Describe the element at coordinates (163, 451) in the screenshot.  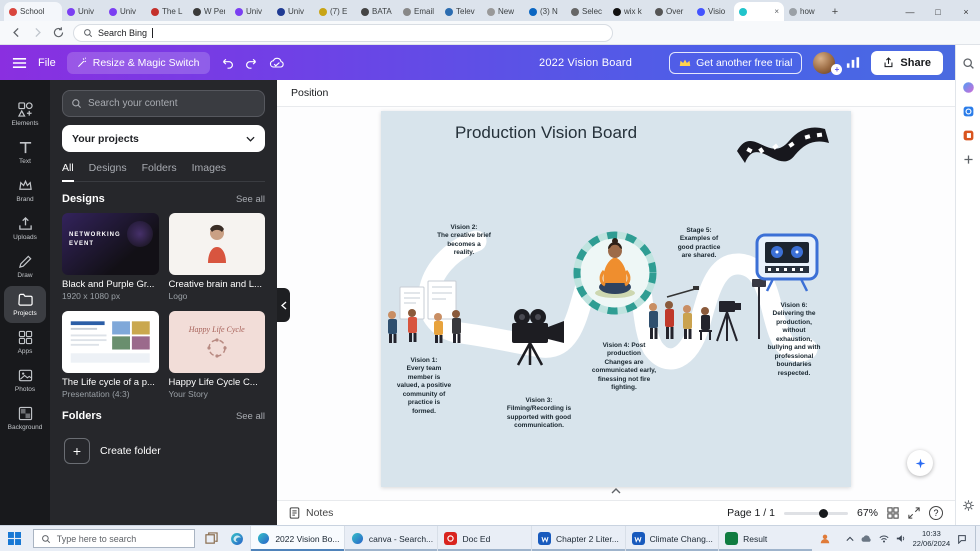
I see `create-folder-button: + Create folder` at that location.